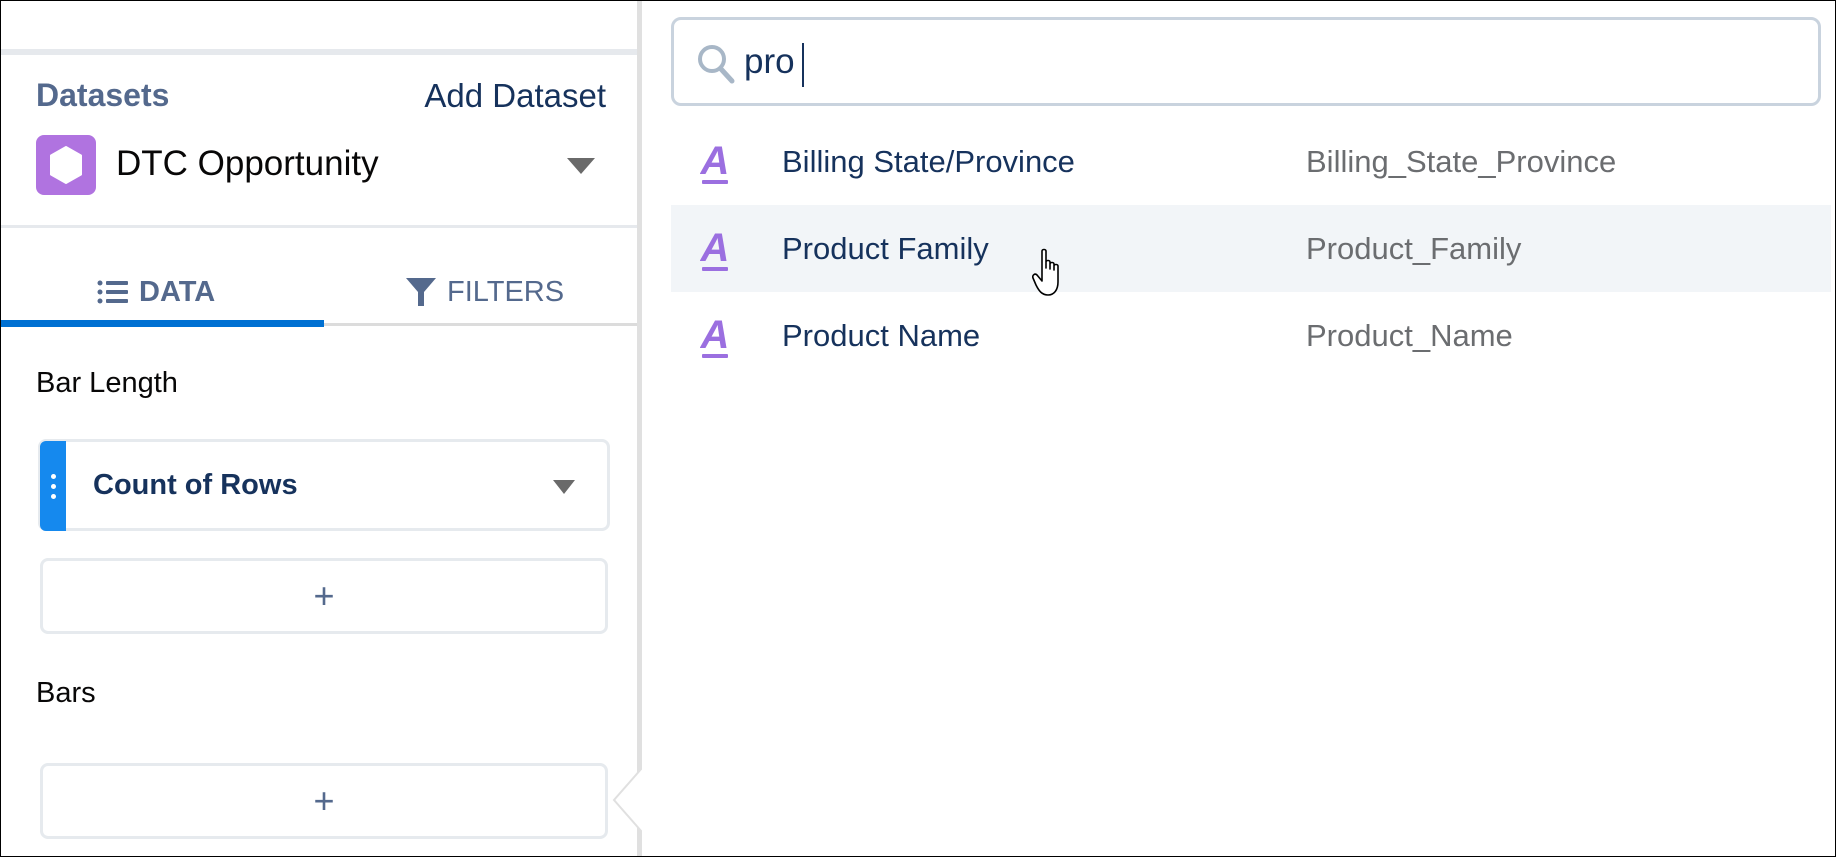 The image size is (1836, 857). Describe the element at coordinates (1414, 248) in the screenshot. I see `result-api-name: Product_Family` at that location.